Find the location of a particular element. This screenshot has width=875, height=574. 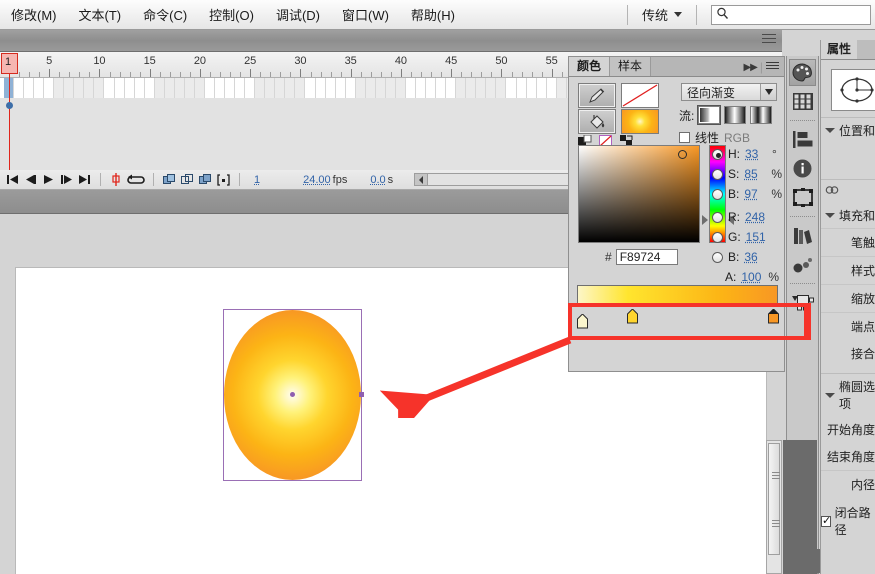

section-oval-options: 椭圆选项 is located at coordinates (848, 394).